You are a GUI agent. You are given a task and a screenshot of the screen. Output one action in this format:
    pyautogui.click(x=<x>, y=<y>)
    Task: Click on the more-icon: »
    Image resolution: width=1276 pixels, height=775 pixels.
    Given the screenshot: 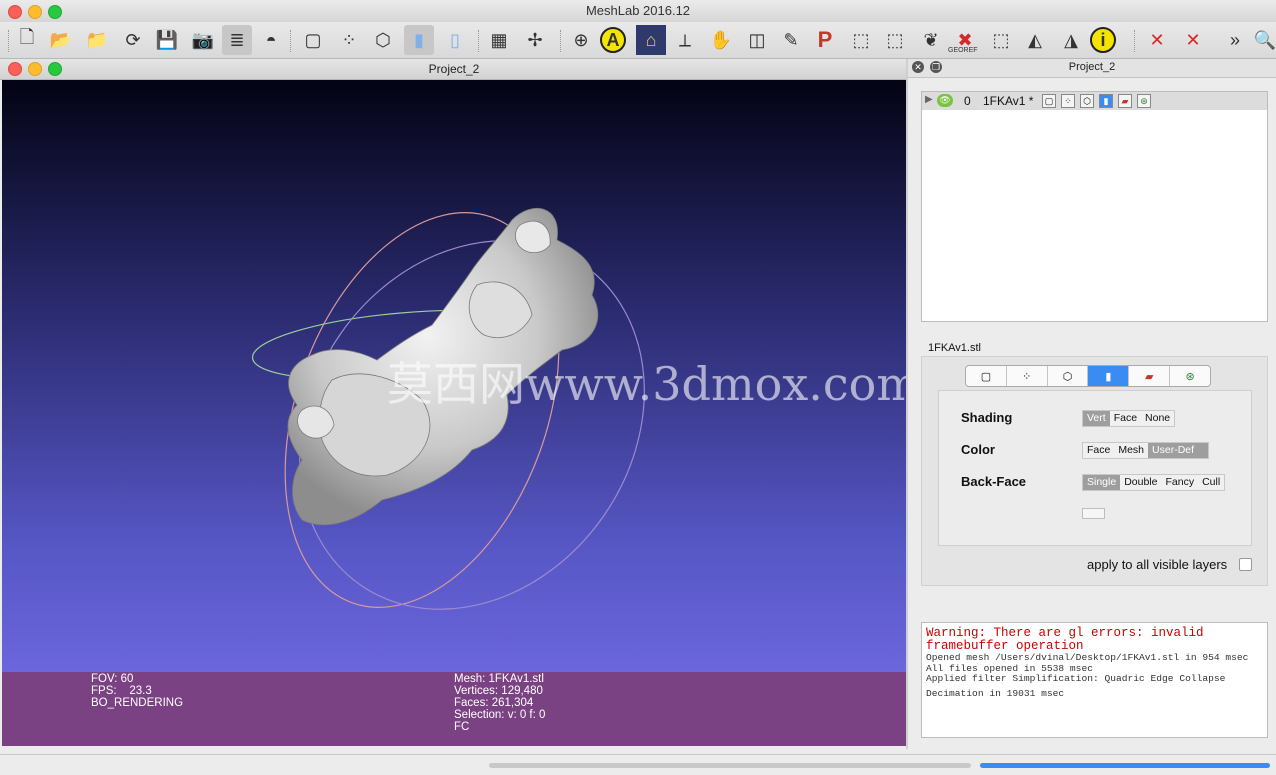 What is the action you would take?
    pyautogui.click(x=1235, y=40)
    